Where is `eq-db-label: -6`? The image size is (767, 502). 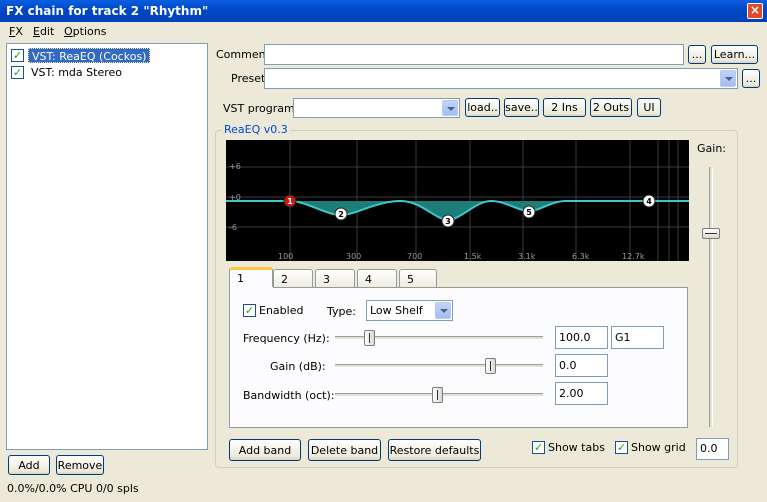
eq-db-label: -6 is located at coordinates (233, 227).